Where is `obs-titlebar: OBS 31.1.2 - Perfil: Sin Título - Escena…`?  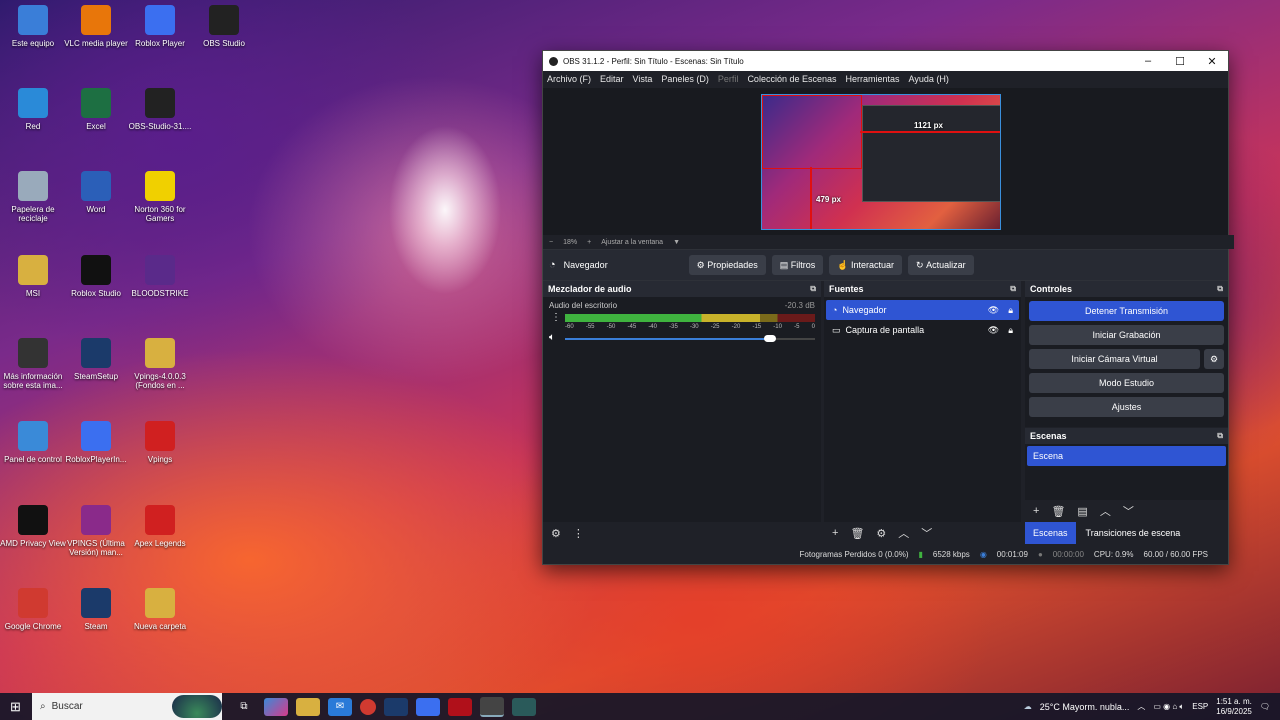
obs-titlebar: OBS 31.1.2 - Perfil: Sin Título - Escena… is located at coordinates (885, 61).